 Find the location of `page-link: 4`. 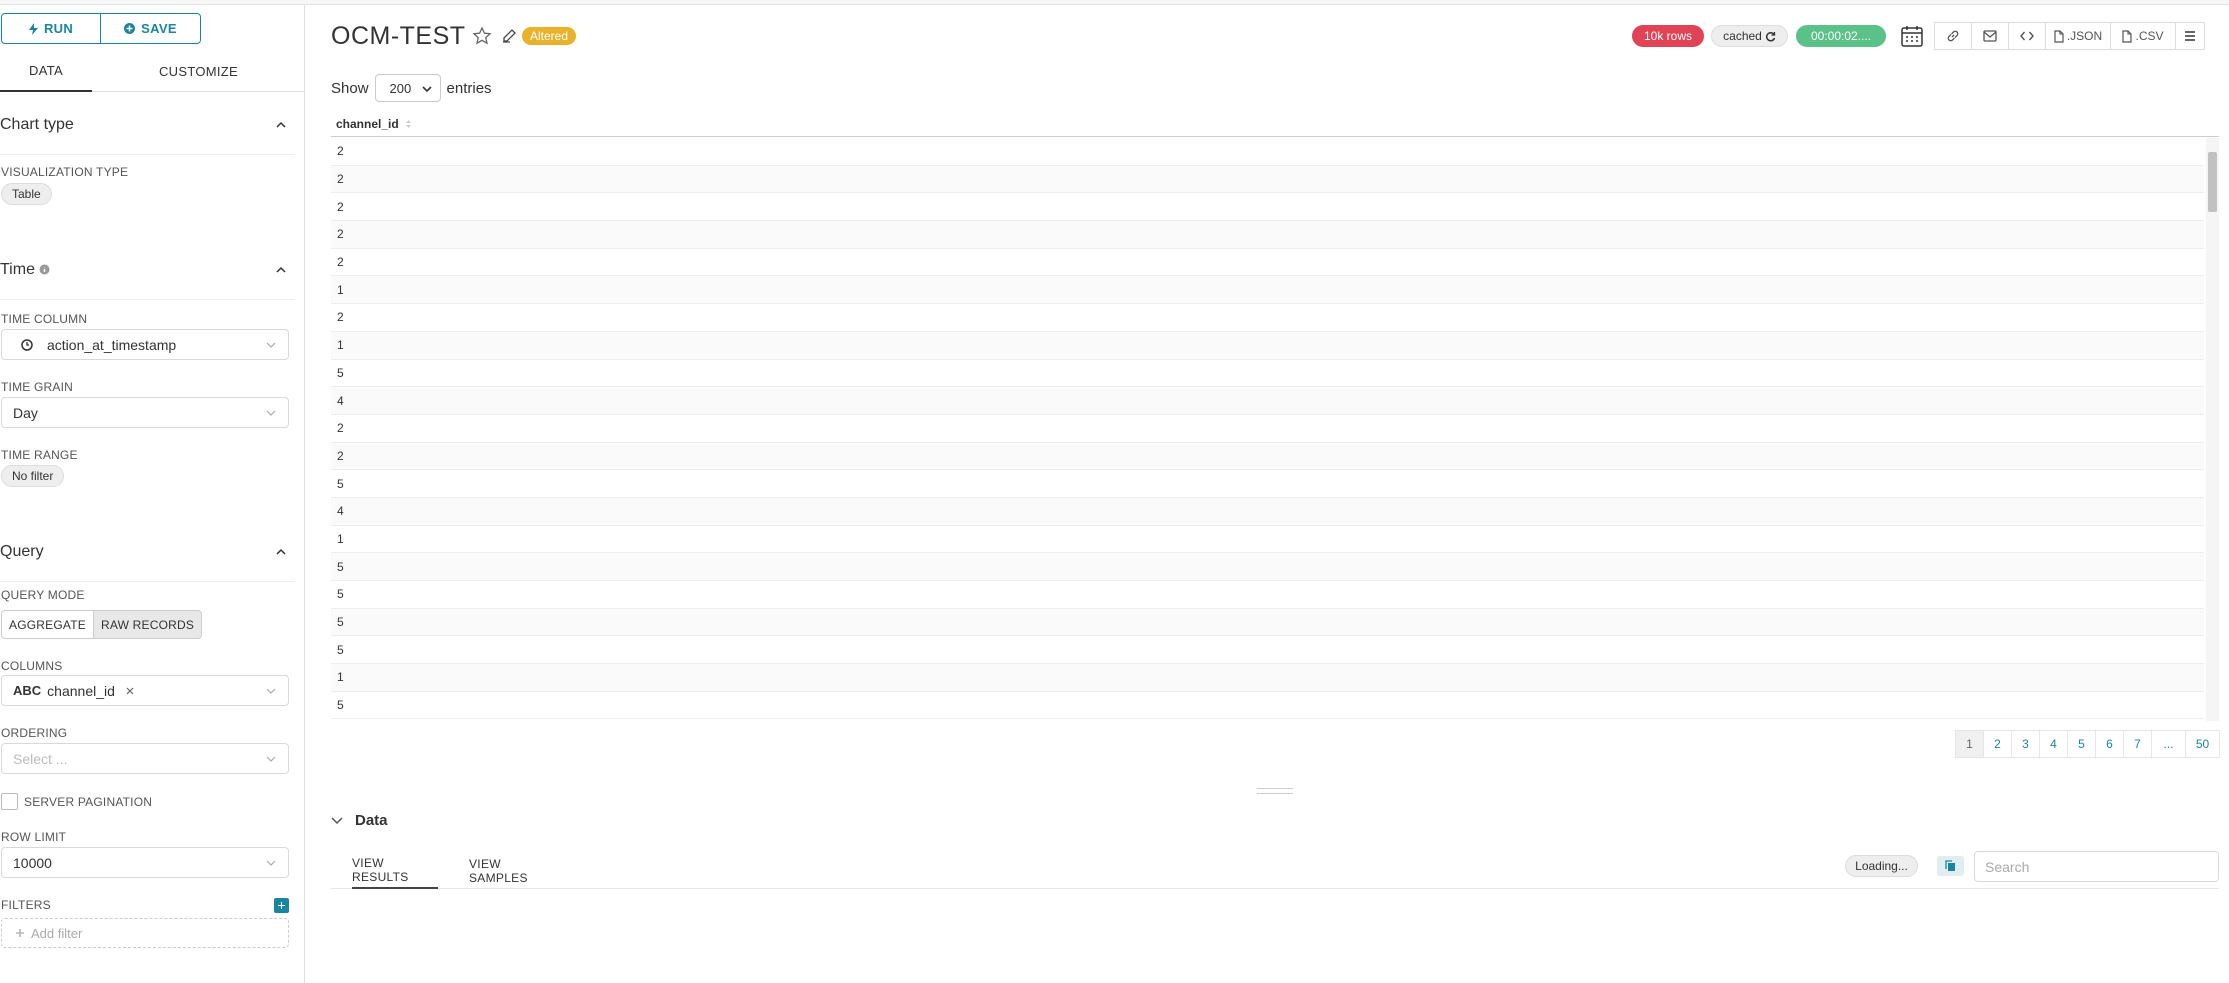

page-link: 4 is located at coordinates (2053, 744).